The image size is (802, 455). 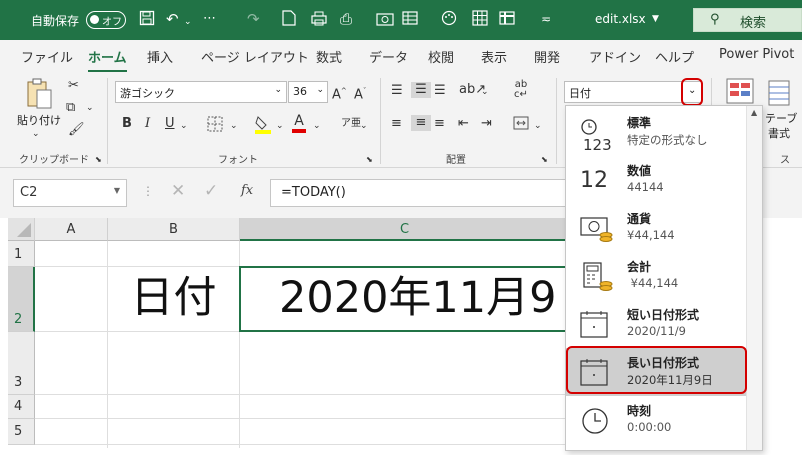 What do you see at coordinates (779, 133) in the screenshot?
I see `format-as-table-label-2: 書式` at bounding box center [779, 133].